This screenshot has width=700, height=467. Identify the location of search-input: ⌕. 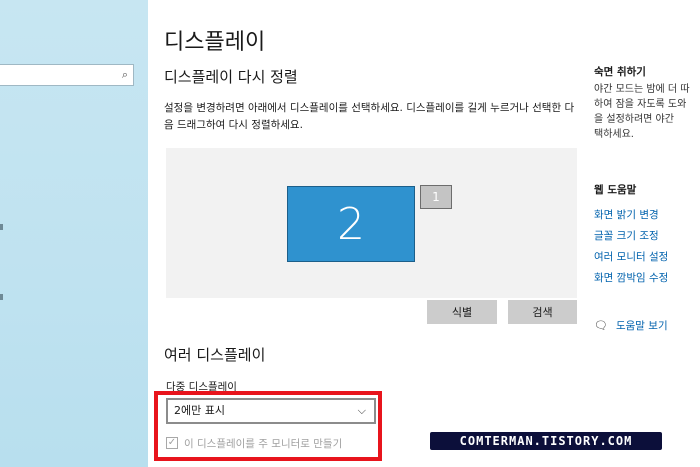
(67, 75).